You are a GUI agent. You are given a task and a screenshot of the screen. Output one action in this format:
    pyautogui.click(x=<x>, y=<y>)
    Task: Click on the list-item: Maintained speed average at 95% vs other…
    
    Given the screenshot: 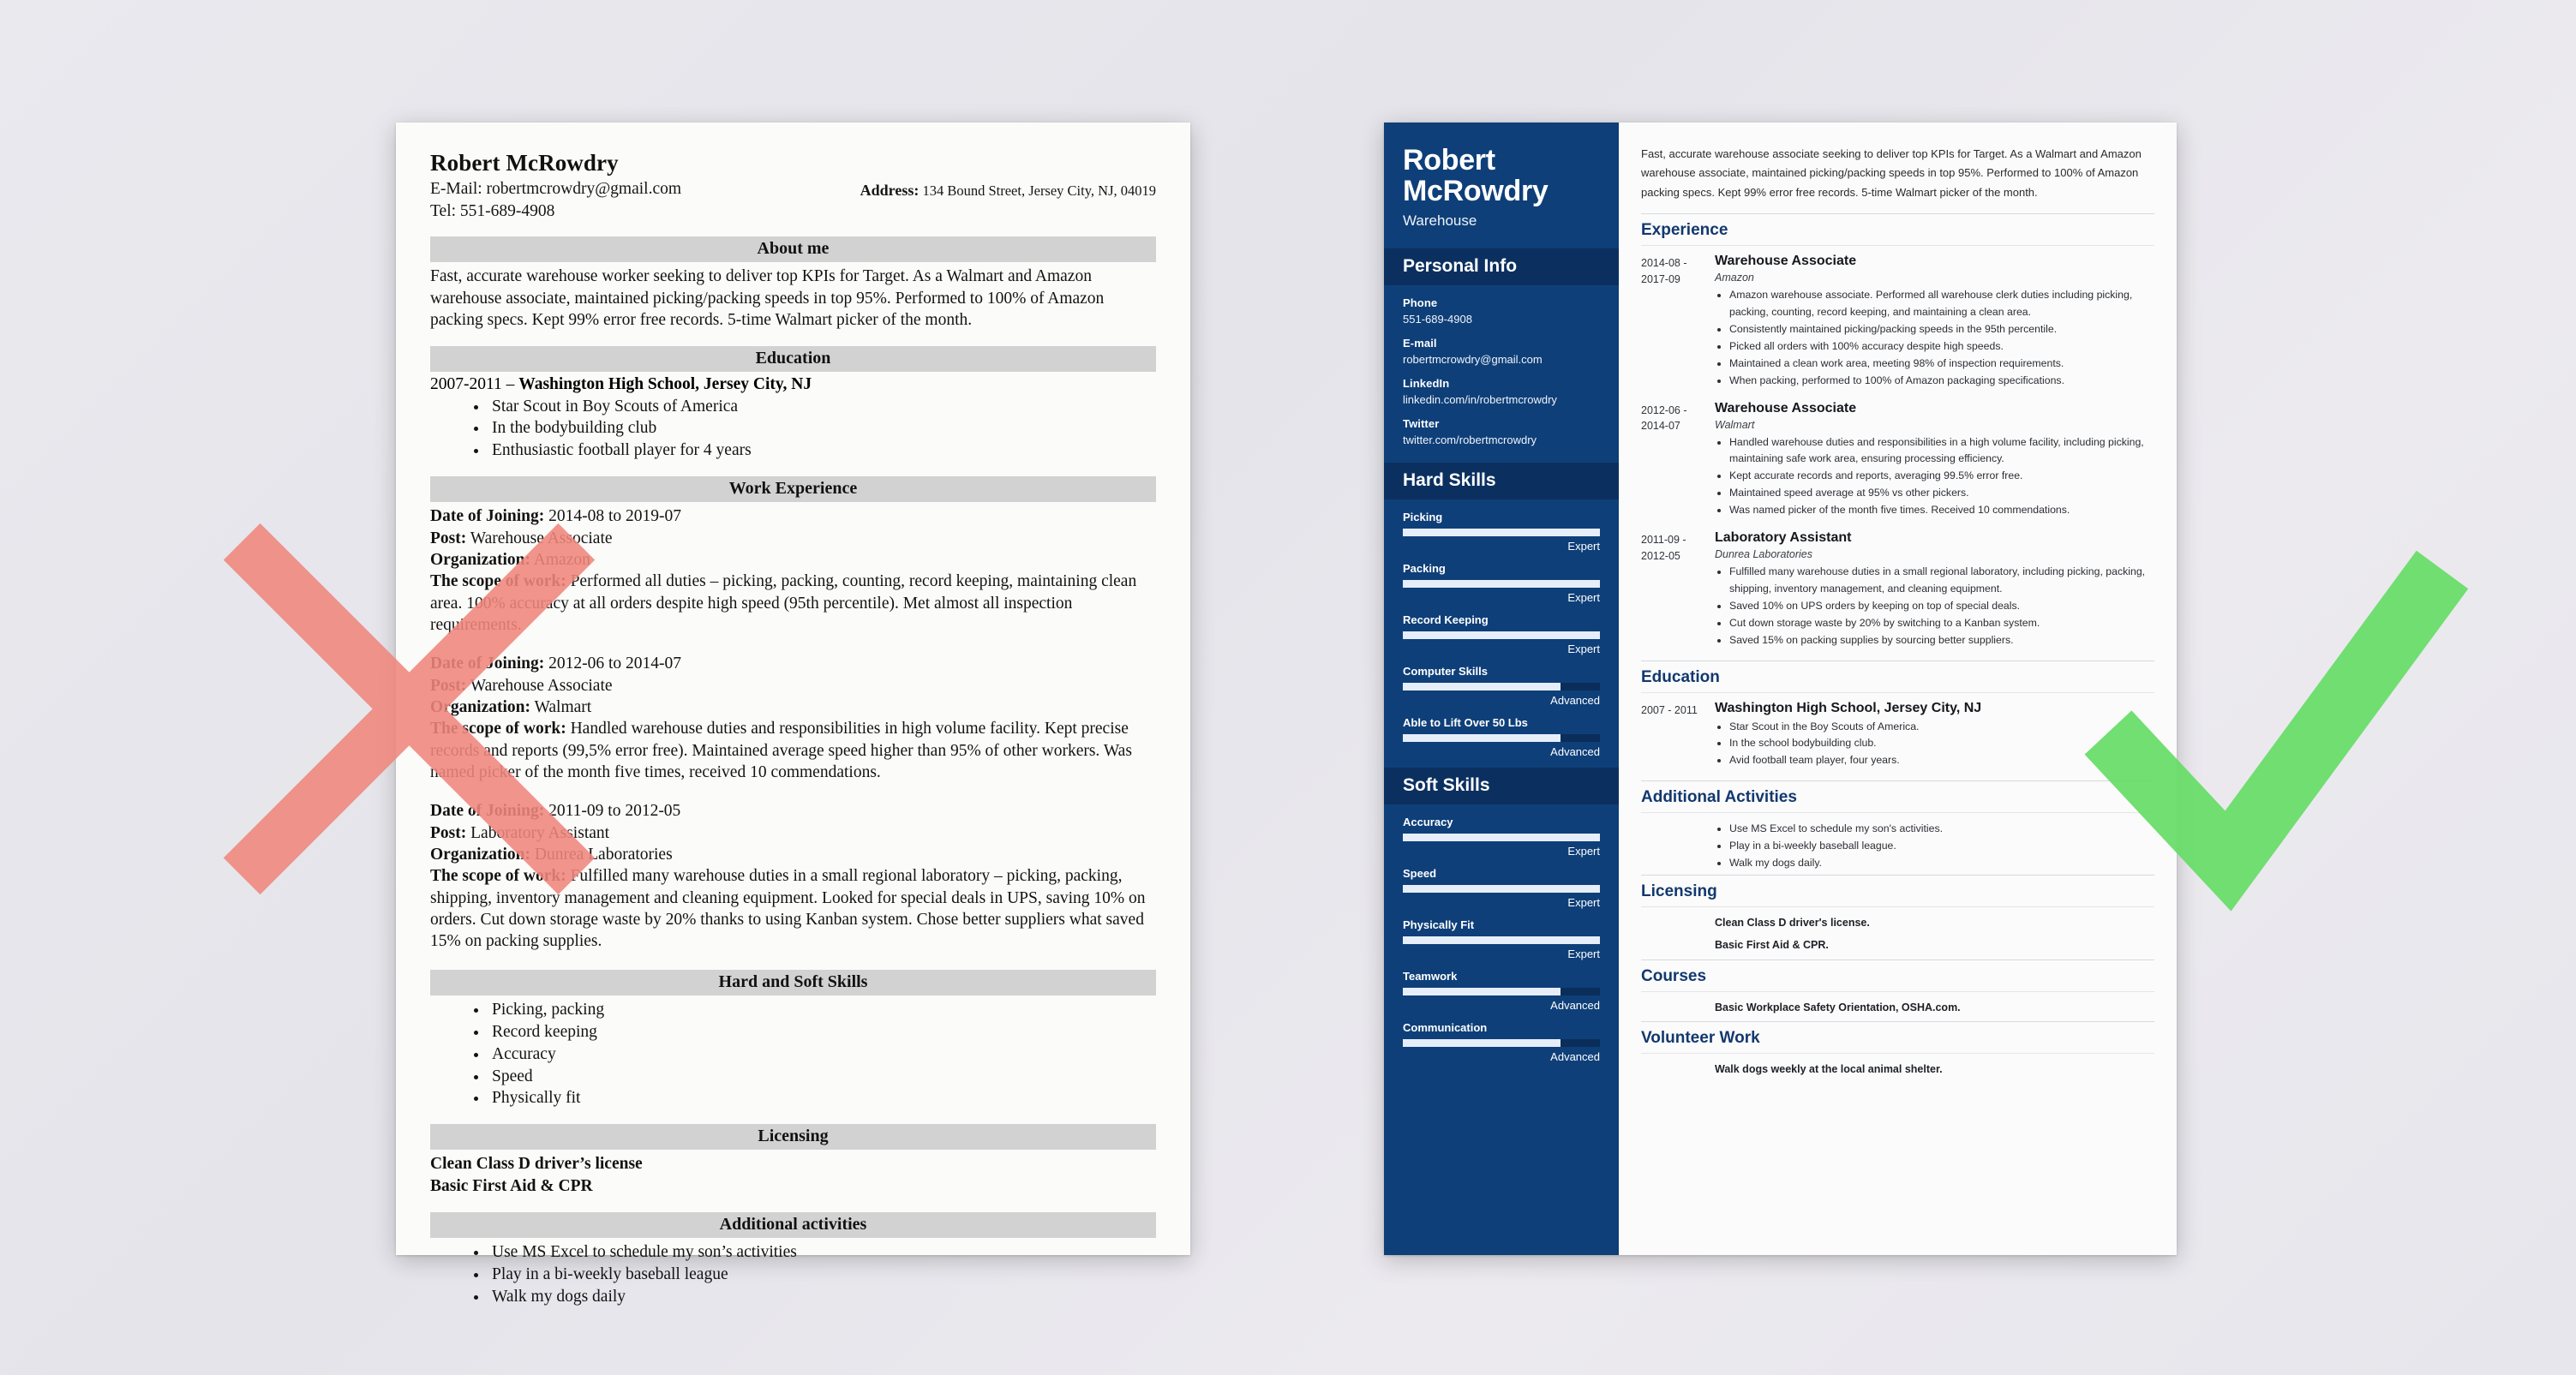 What is the action you would take?
    pyautogui.click(x=1941, y=493)
    